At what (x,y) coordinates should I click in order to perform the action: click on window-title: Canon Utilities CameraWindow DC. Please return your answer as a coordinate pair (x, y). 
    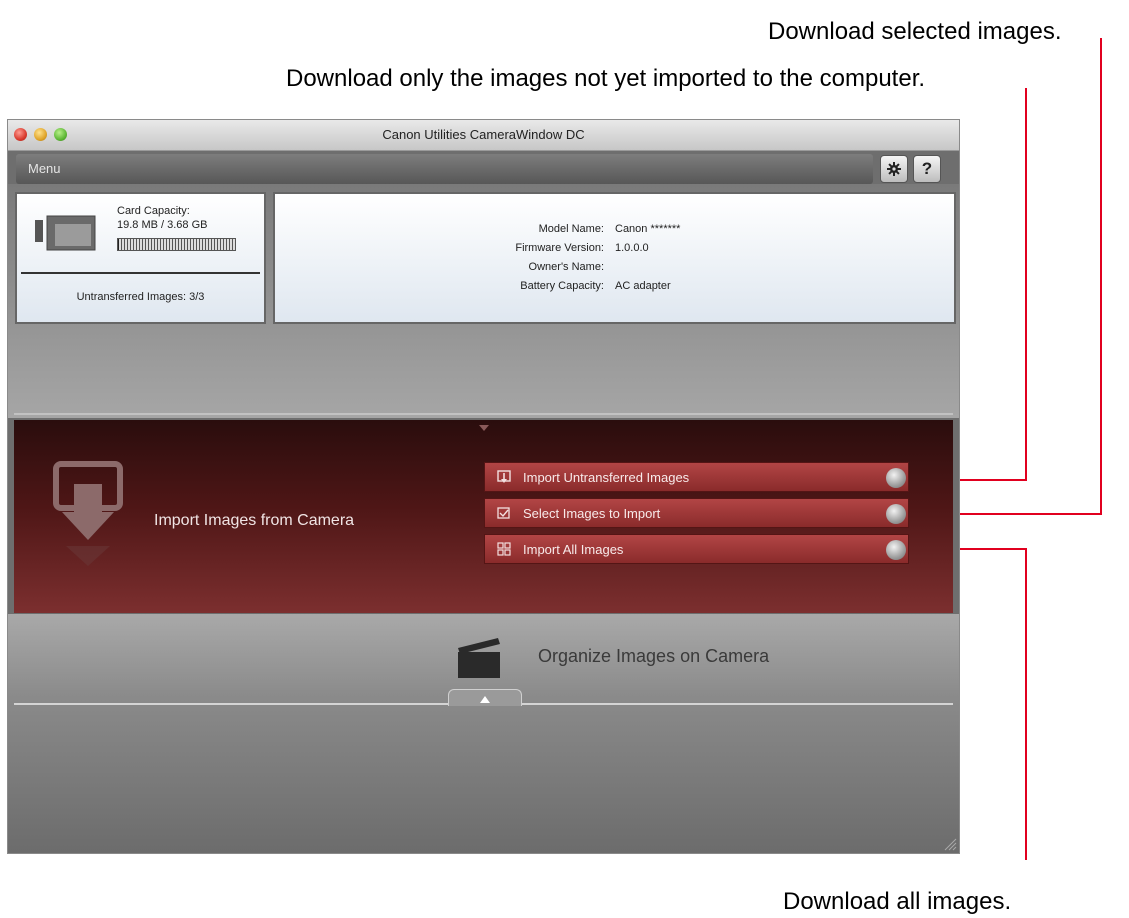
    Looking at the image, I should click on (483, 134).